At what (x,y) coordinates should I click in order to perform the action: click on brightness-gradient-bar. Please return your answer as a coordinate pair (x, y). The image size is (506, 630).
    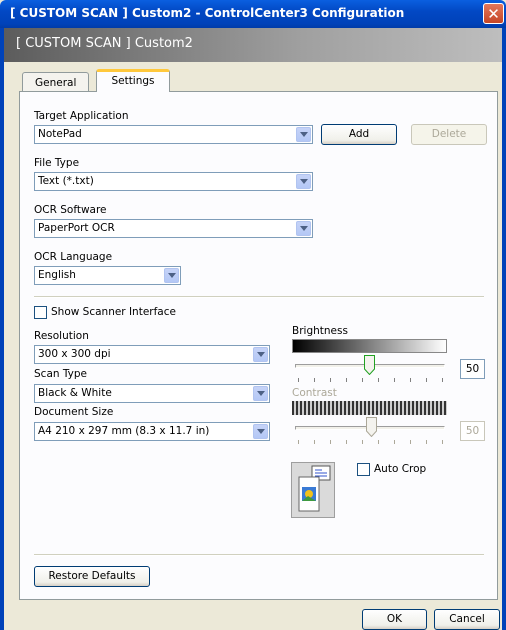
    Looking at the image, I should click on (369, 346).